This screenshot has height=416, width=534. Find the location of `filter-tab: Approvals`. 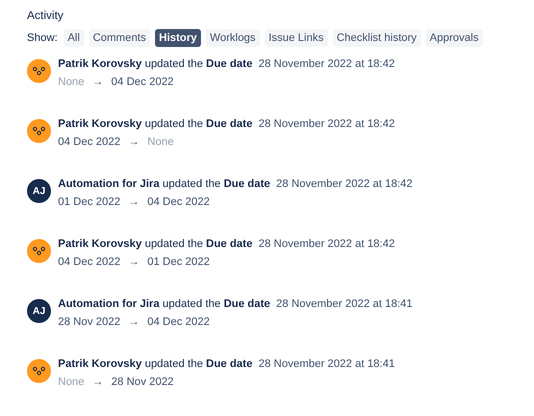

filter-tab: Approvals is located at coordinates (454, 38).